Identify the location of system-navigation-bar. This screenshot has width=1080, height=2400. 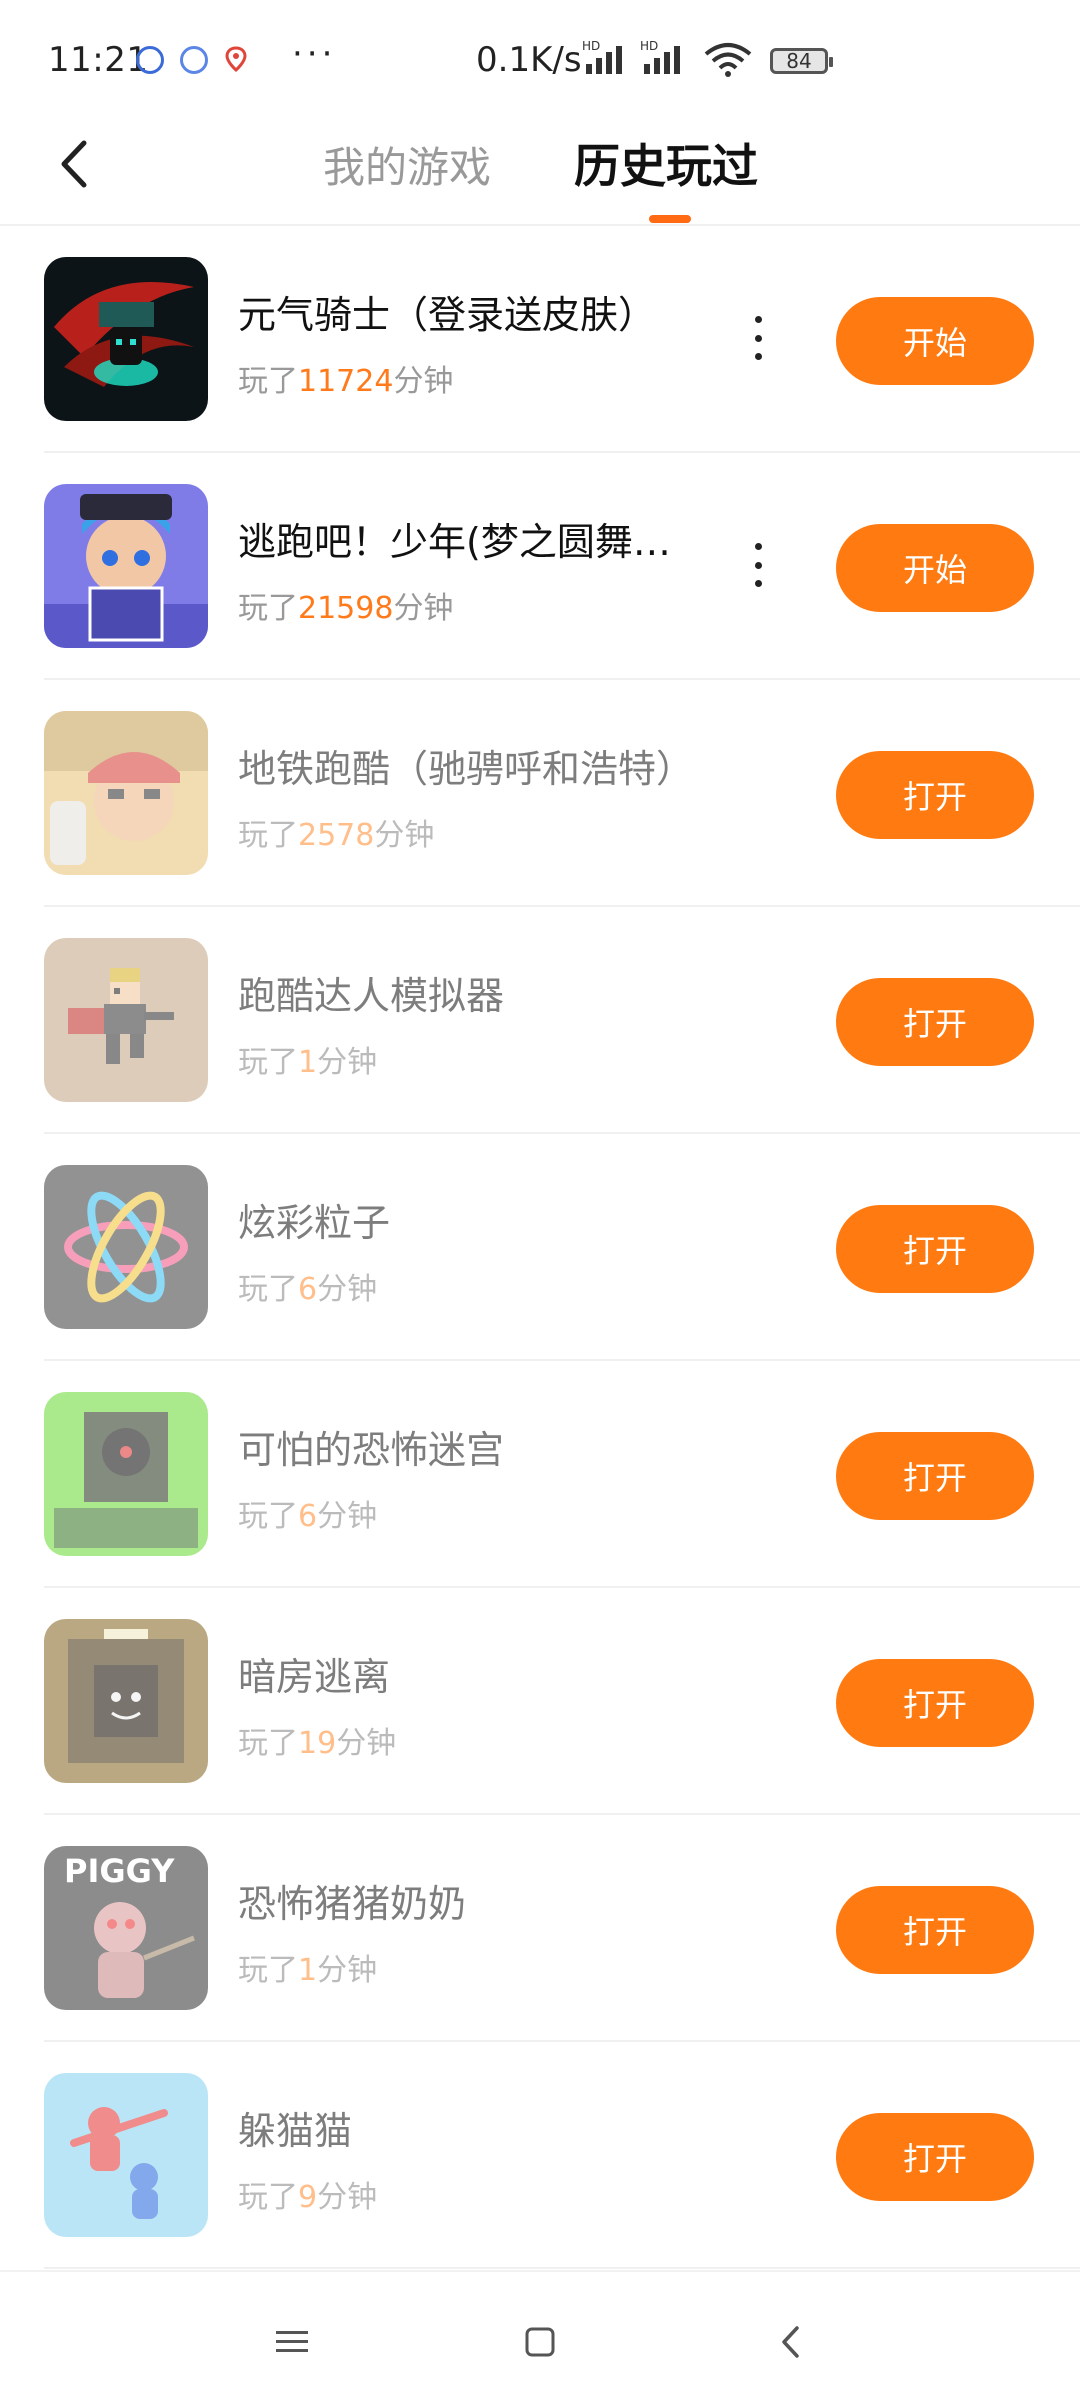
(540, 2335).